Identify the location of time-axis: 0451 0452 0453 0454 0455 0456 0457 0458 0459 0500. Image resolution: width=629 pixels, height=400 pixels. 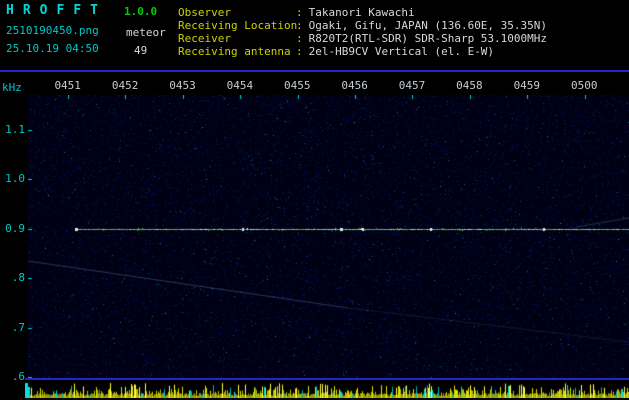
(326, 85).